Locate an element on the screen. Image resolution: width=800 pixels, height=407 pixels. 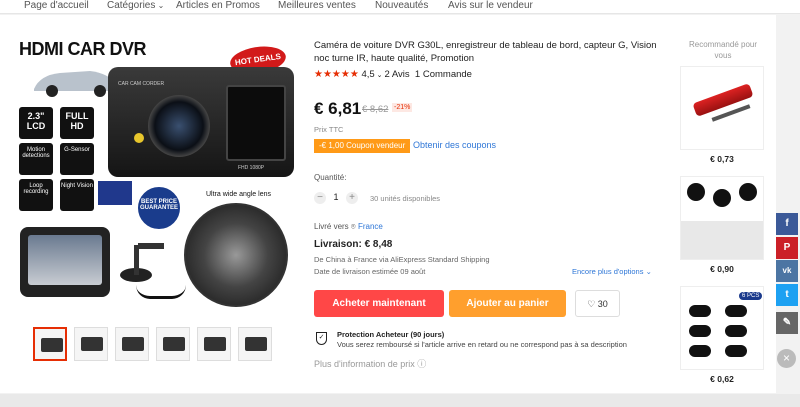
dashcam-screen is located at coordinates (65, 260).